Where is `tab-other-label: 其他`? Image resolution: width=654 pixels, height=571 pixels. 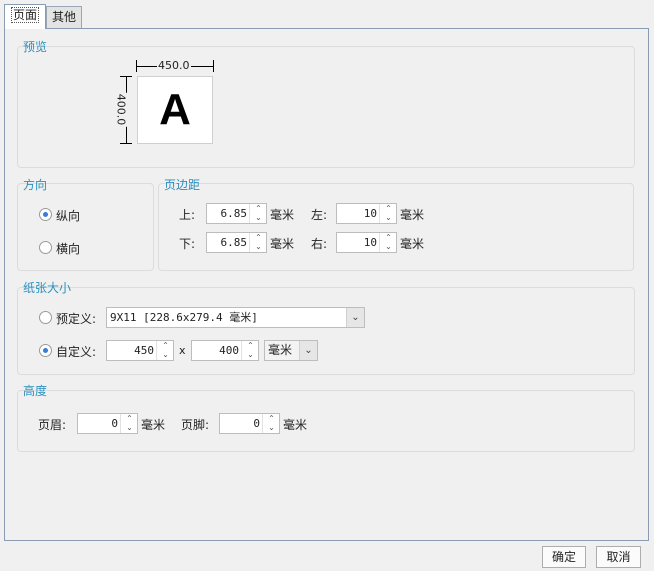
tab-other-label: 其他 is located at coordinates (63, 17).